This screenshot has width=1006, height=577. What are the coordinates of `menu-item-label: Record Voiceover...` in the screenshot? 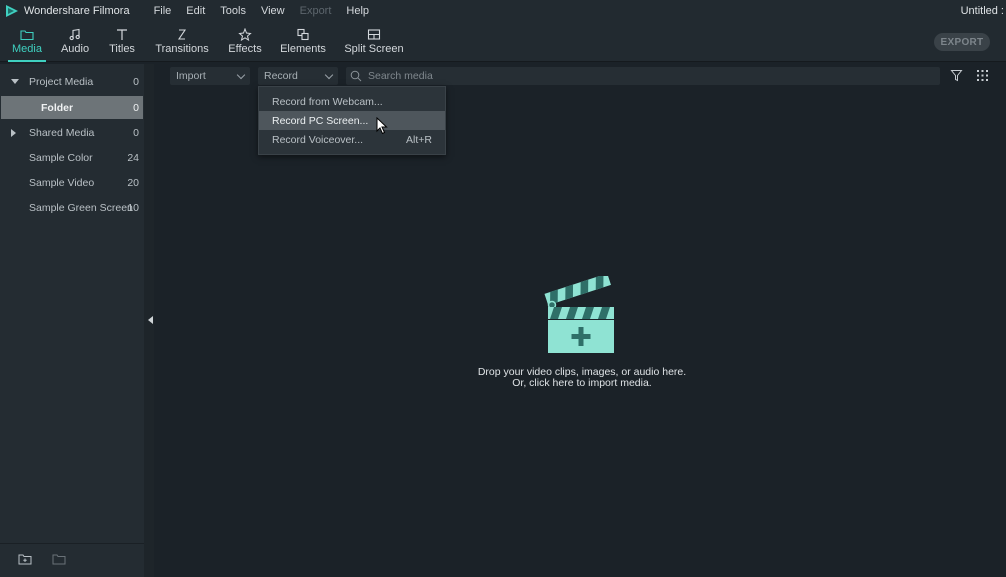 It's located at (318, 139).